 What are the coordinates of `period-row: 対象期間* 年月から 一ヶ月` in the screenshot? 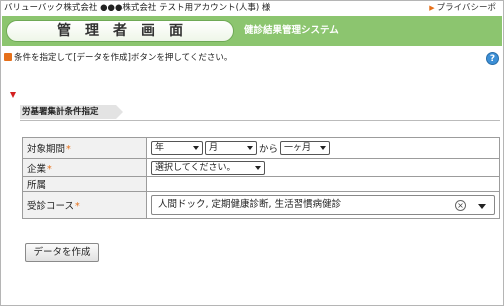 It's located at (261, 148).